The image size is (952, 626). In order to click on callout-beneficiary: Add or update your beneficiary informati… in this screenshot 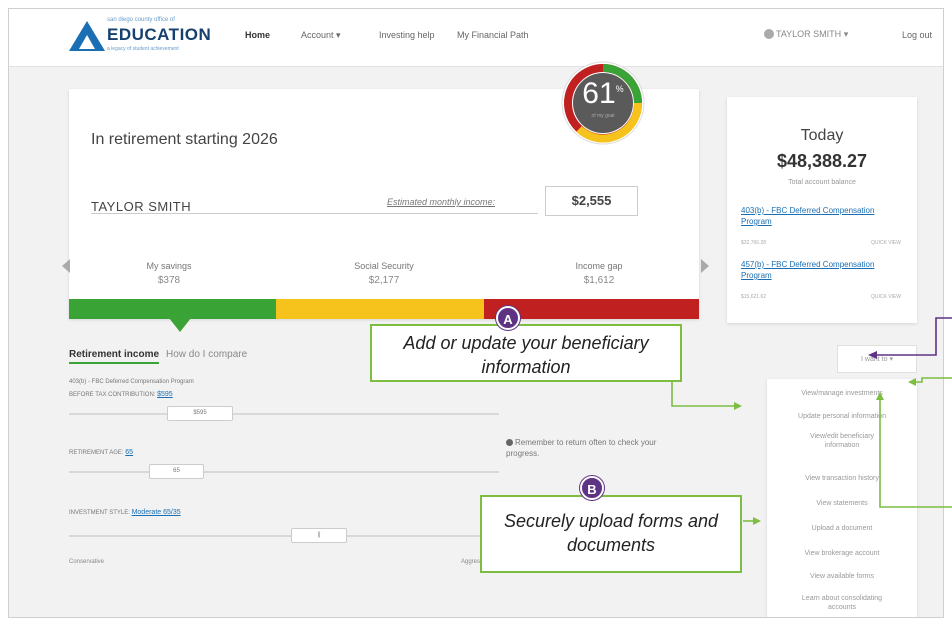, I will do `click(526, 353)`.